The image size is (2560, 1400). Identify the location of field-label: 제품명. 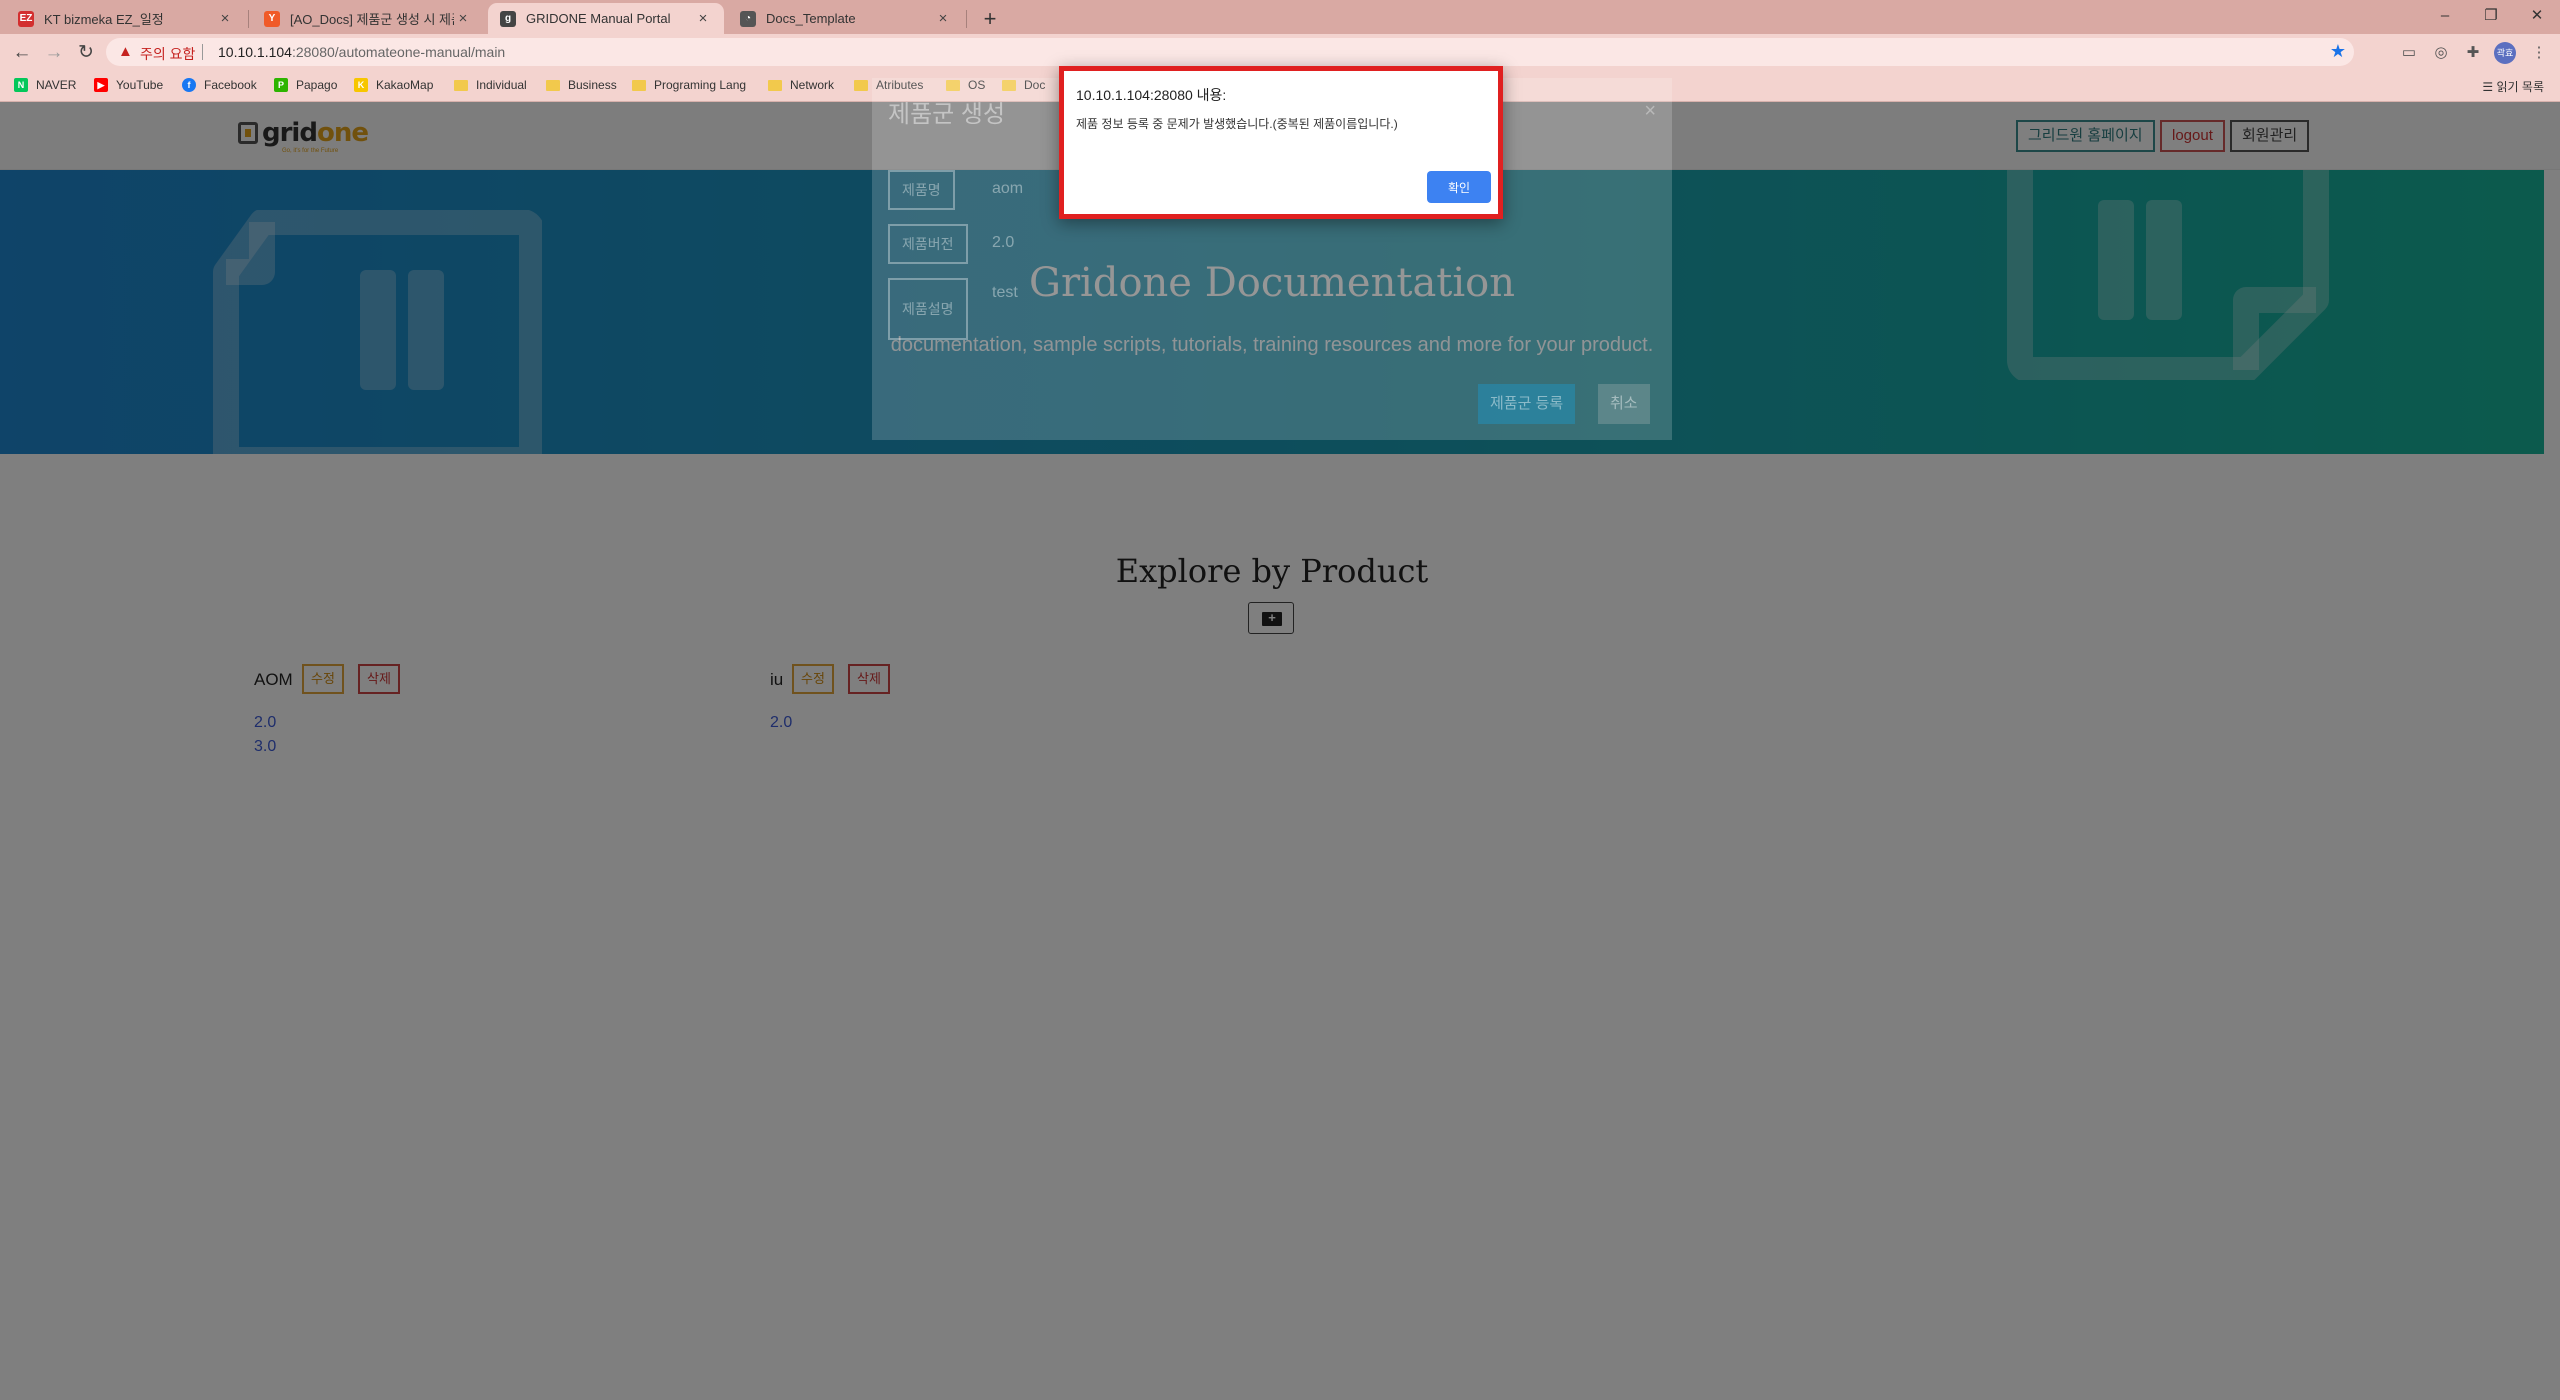
(921, 190).